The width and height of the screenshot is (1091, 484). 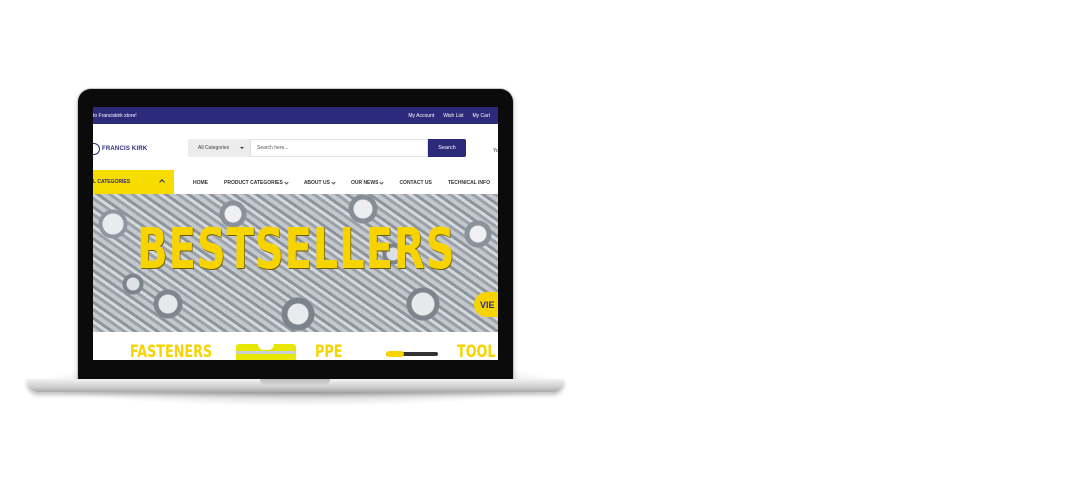 I want to click on all-categories-label: L CATEGORIES, so click(x=112, y=182).